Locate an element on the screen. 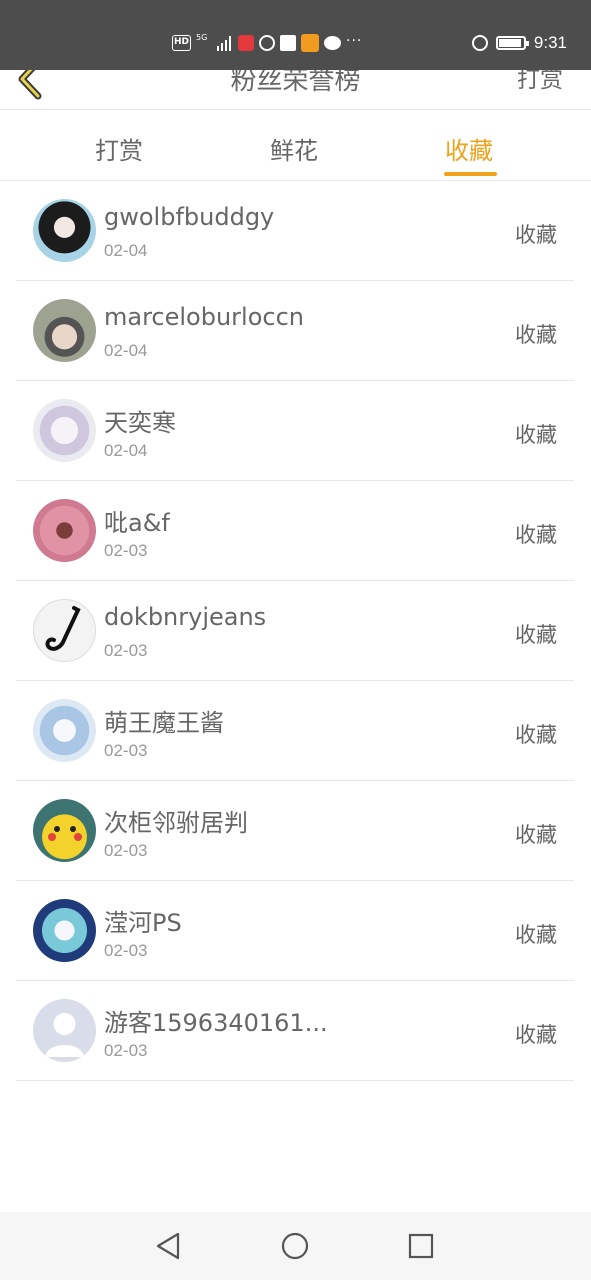 This screenshot has height=1280, width=591. user-name: gwolbfbuddgy is located at coordinates (189, 217).